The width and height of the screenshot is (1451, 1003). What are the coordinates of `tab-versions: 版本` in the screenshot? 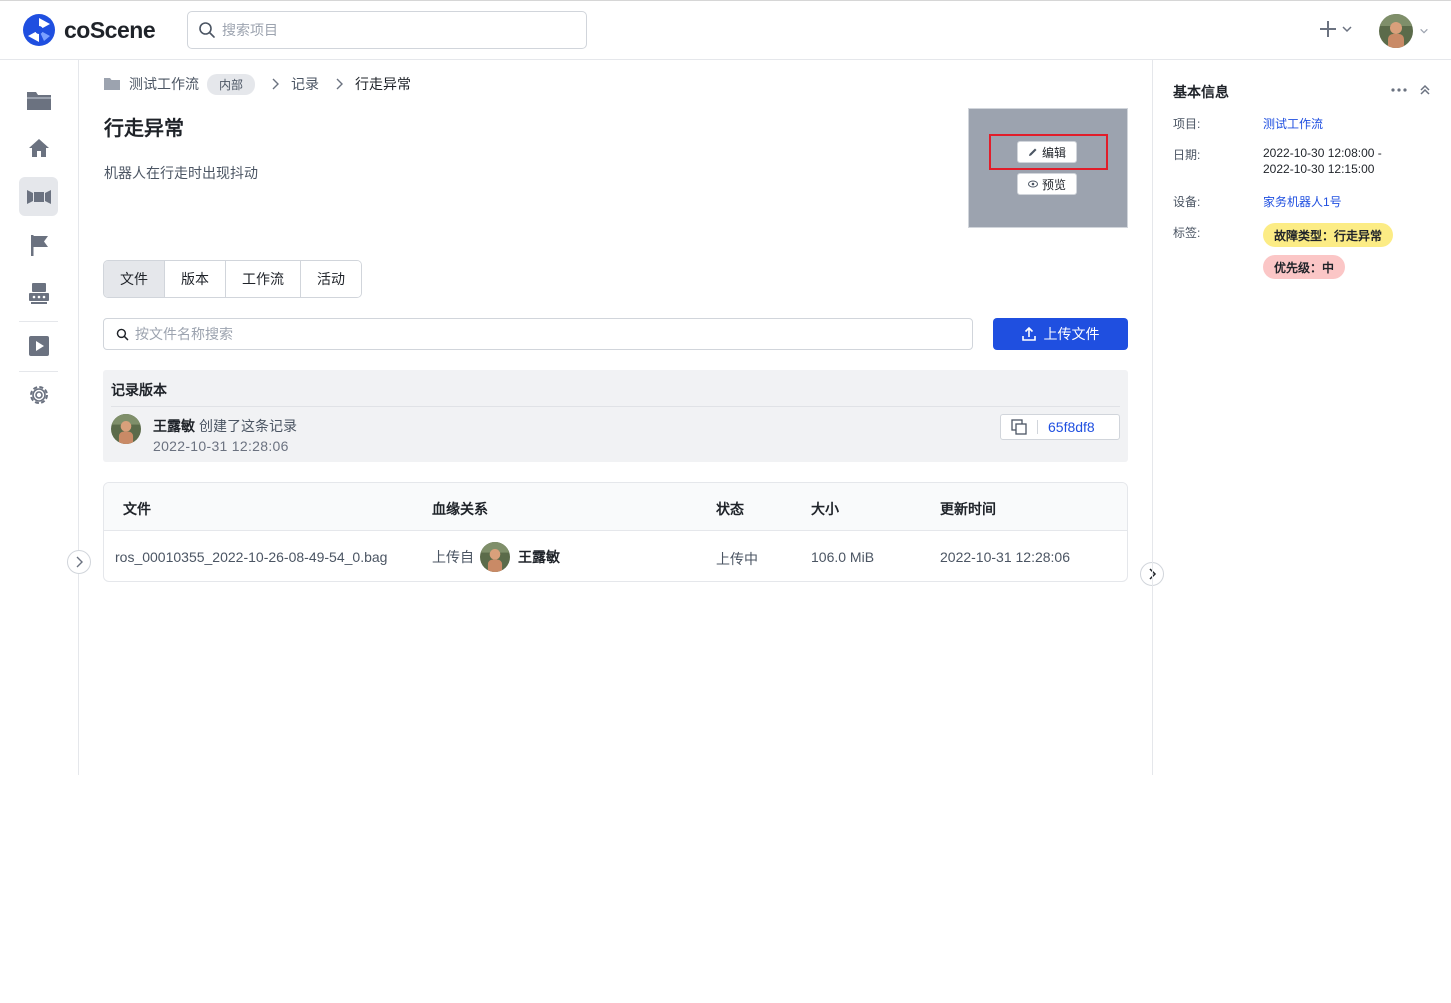 It's located at (195, 279).